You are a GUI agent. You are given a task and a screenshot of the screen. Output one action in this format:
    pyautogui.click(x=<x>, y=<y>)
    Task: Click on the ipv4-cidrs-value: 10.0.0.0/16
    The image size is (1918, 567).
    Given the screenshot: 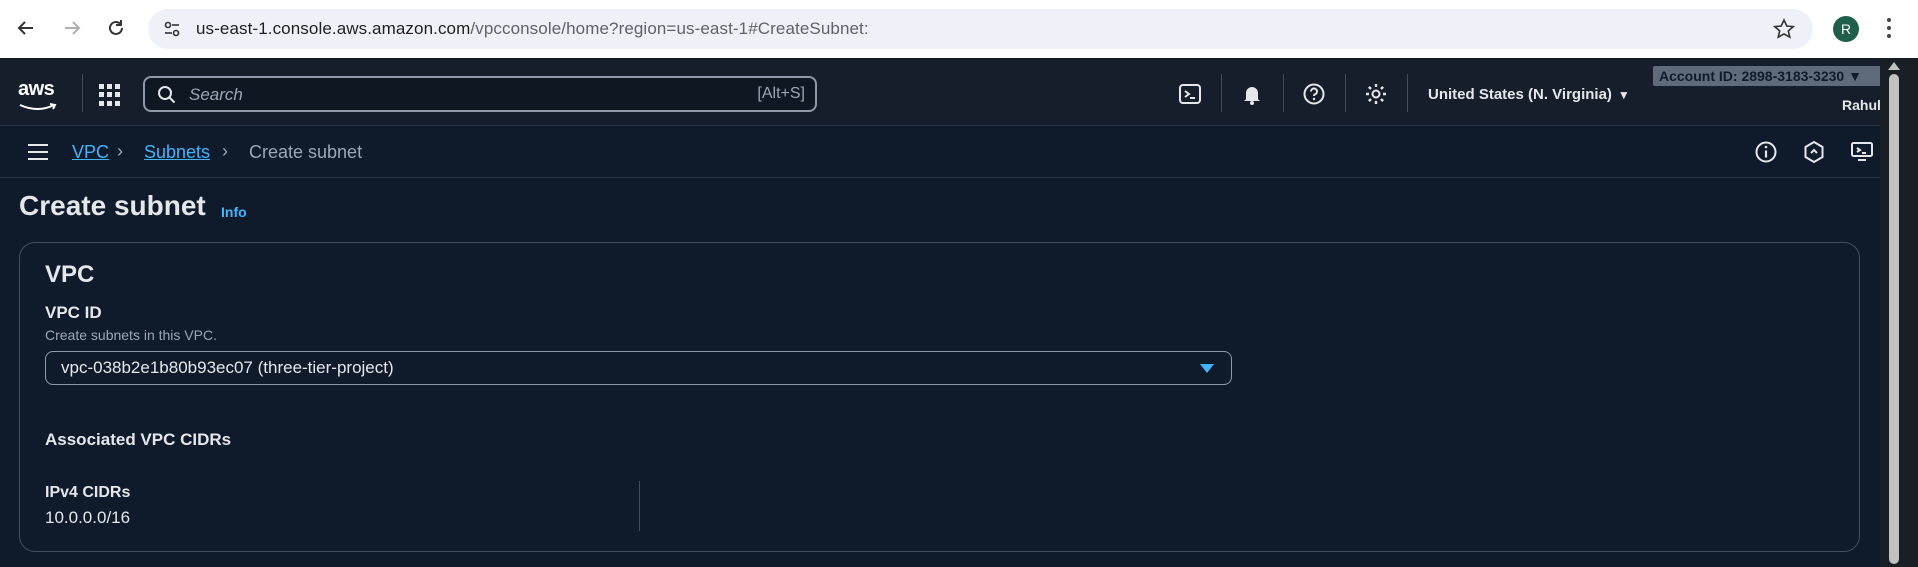 What is the action you would take?
    pyautogui.click(x=88, y=517)
    